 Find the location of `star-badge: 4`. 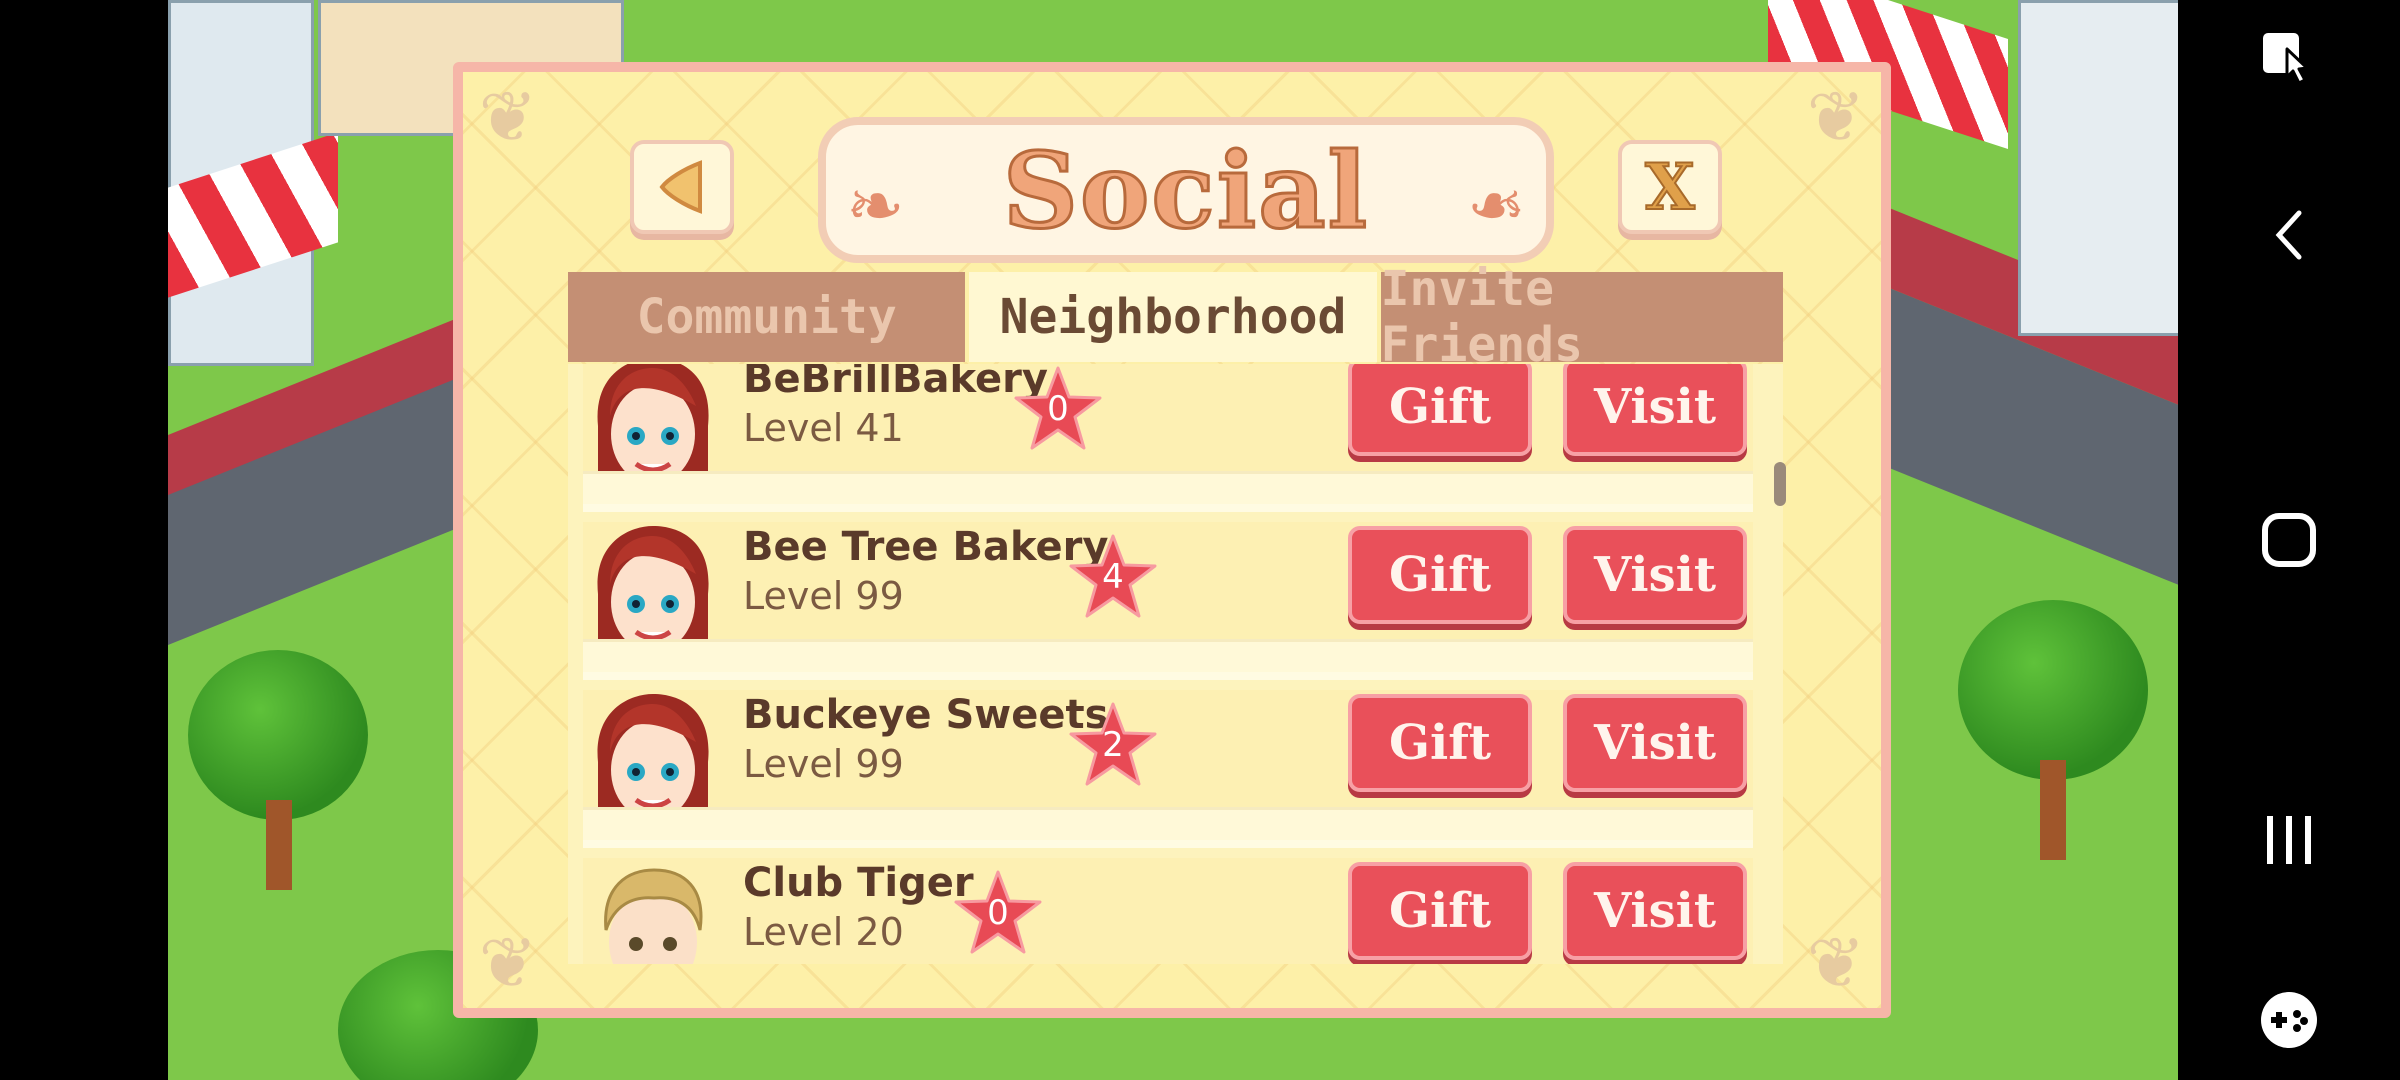

star-badge: 4 is located at coordinates (1113, 577).